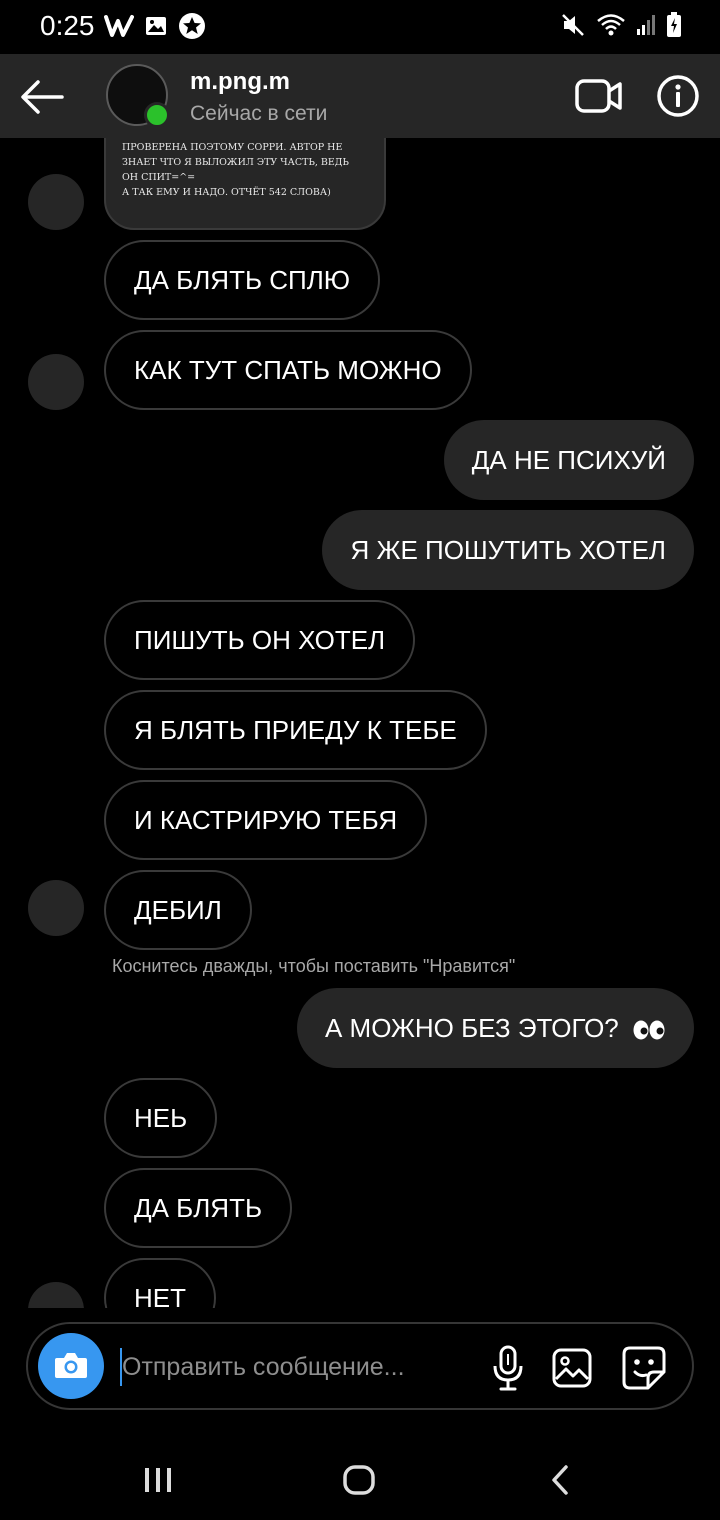  What do you see at coordinates (561, 1480) in the screenshot?
I see `back-icon` at bounding box center [561, 1480].